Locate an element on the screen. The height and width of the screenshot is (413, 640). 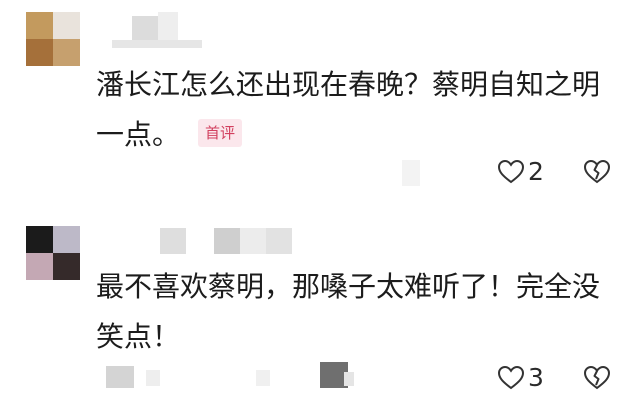
like-count: 2 is located at coordinates (536, 171).